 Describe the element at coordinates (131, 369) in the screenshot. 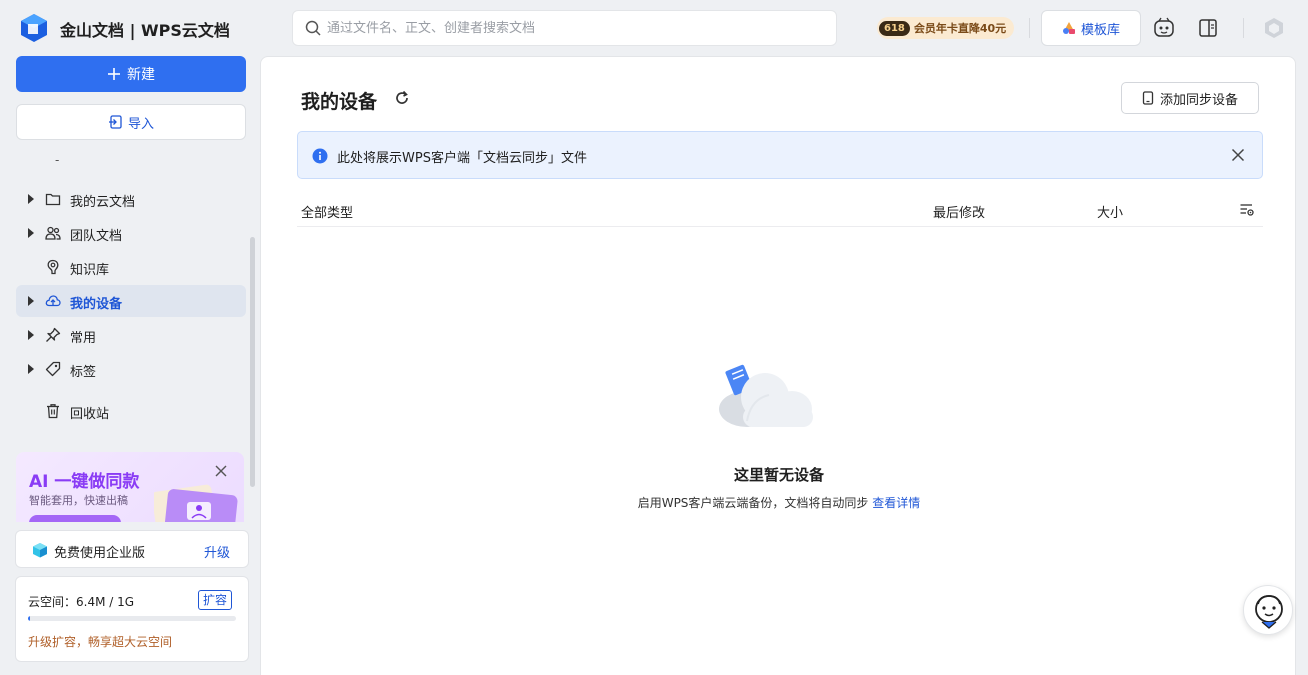

I see `sidebar-item-tags: 标签` at that location.